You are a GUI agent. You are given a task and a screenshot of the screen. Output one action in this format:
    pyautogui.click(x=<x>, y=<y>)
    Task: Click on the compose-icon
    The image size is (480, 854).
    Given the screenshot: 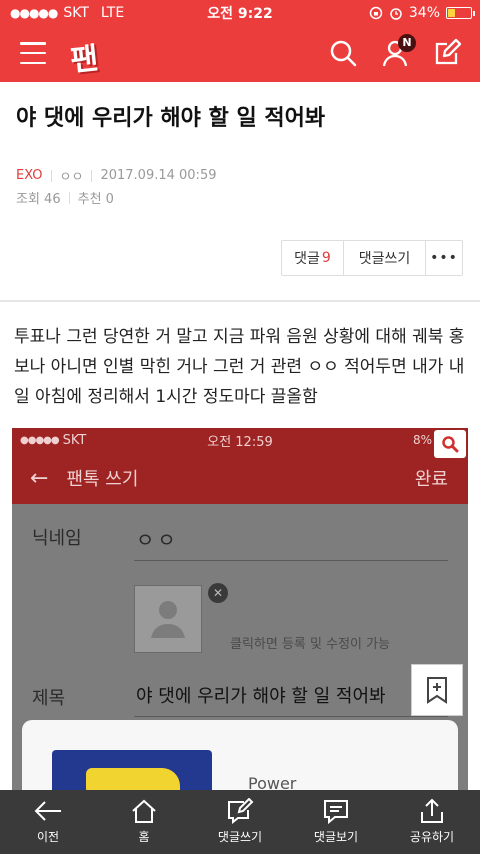 What is the action you would take?
    pyautogui.click(x=447, y=53)
    